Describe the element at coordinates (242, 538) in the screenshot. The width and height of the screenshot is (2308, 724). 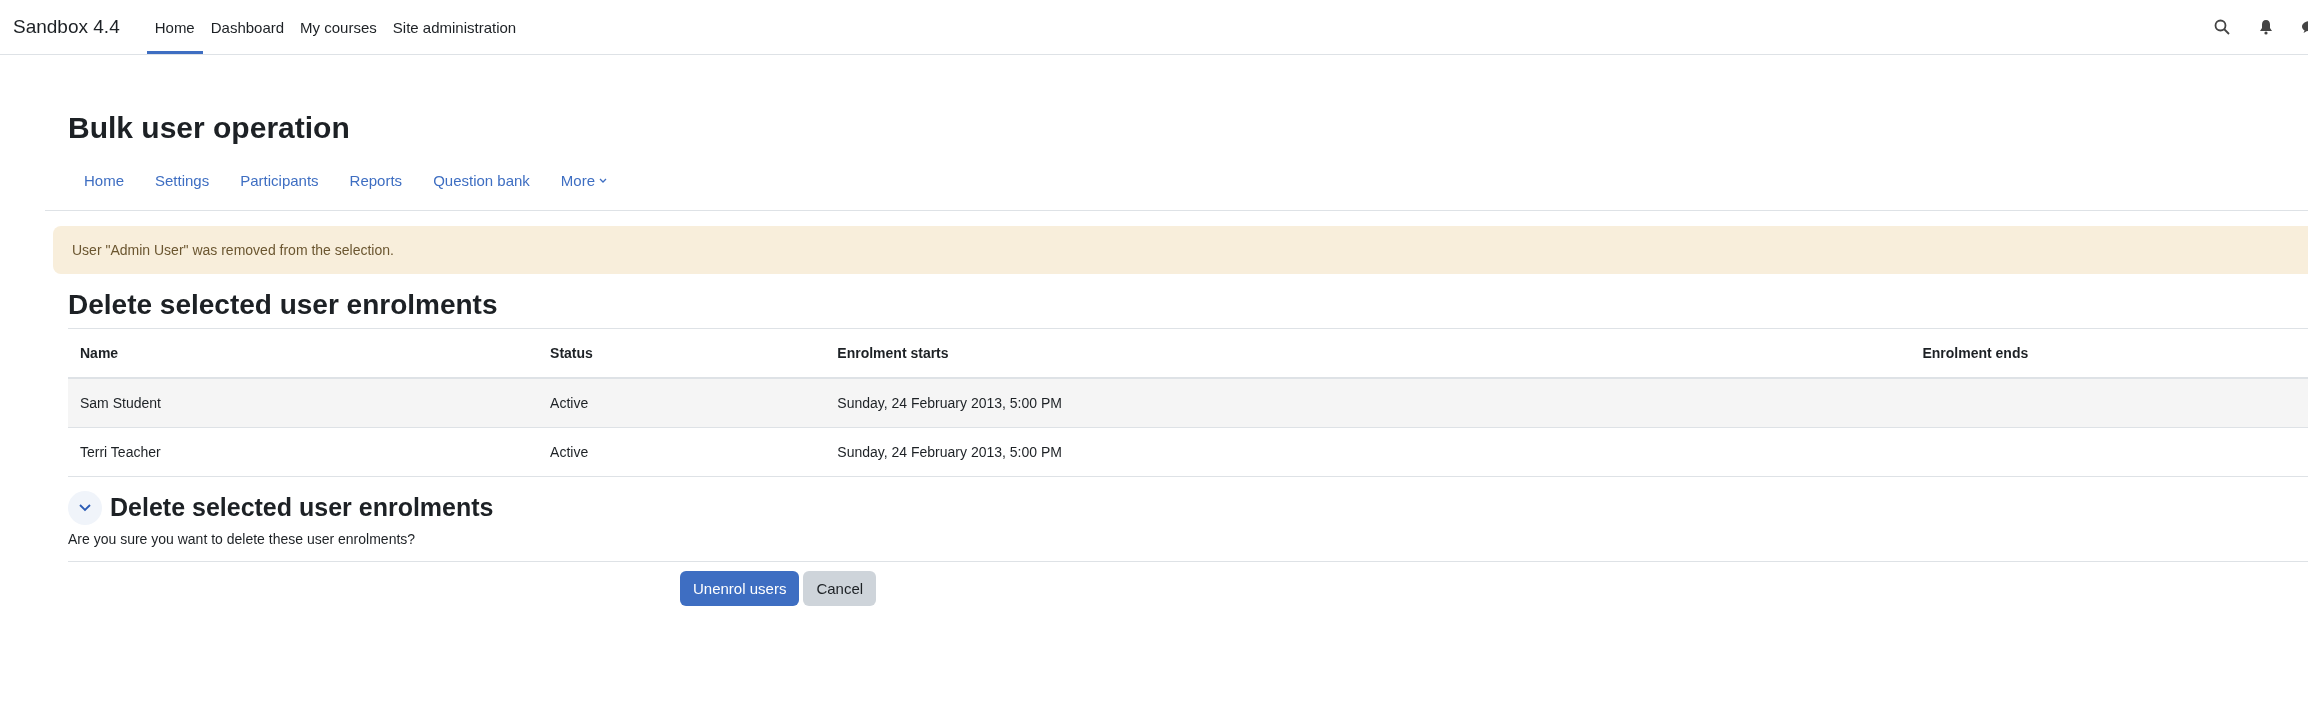
I see `confirmation-text: Are you sure you want to delete these user enrolments?` at that location.